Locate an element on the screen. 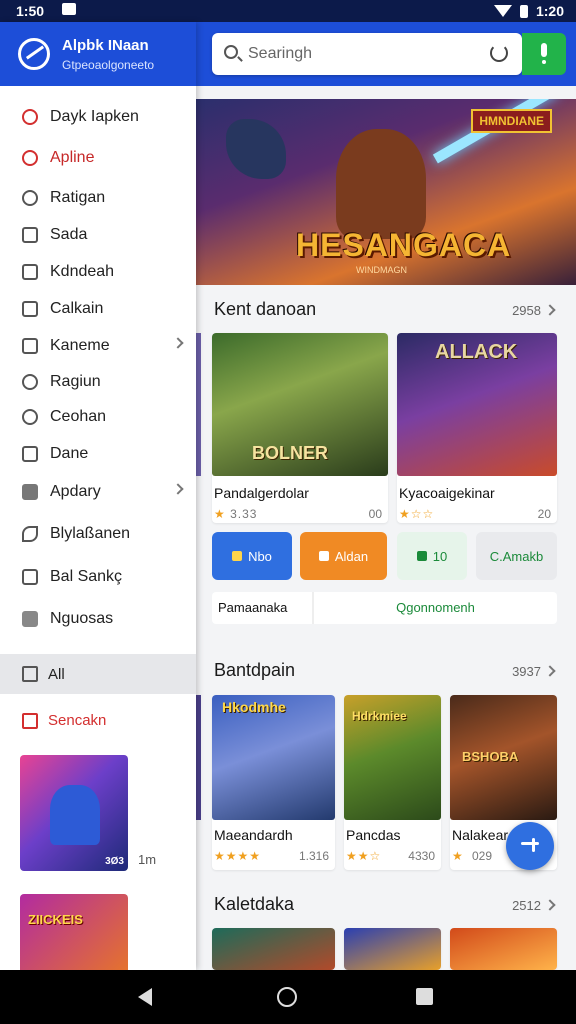  drawer-subtitle: Gtpeoaolgoneeto is located at coordinates (108, 65).